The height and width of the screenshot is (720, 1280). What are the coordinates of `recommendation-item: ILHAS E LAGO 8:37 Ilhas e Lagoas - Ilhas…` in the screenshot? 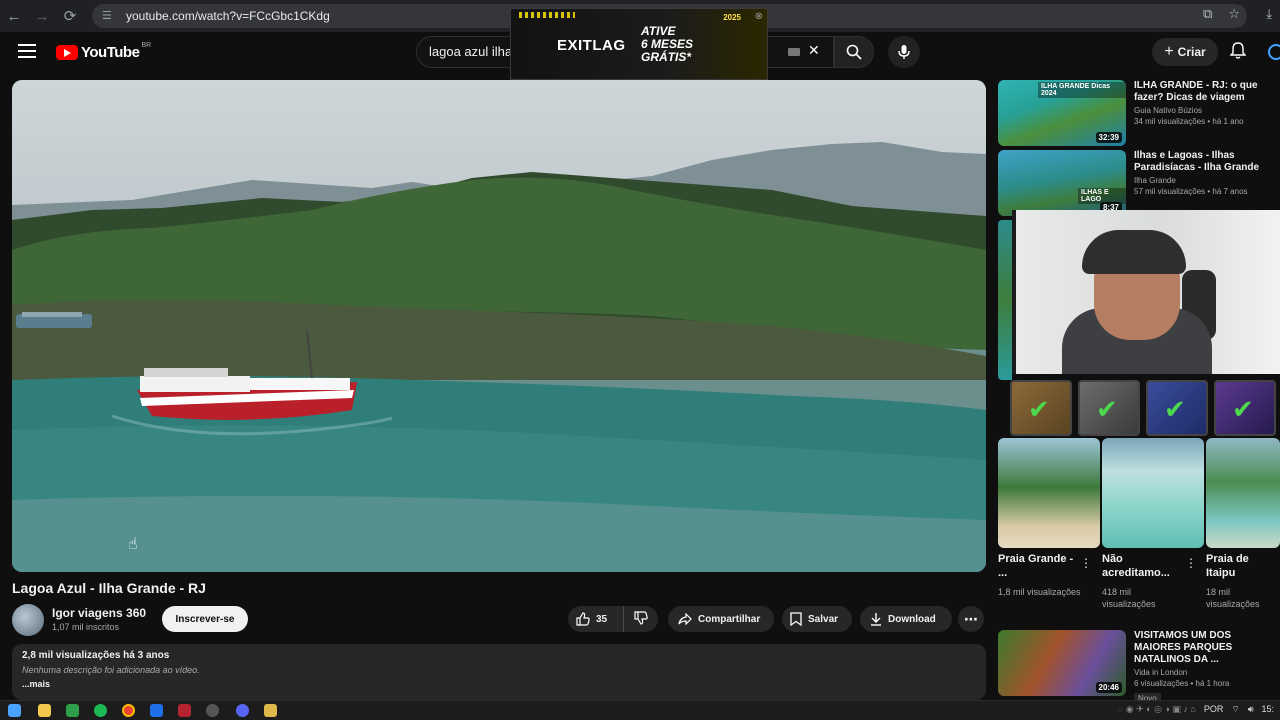 It's located at (1139, 184).